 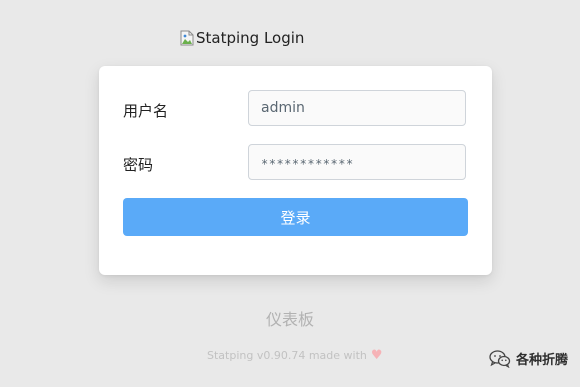 What do you see at coordinates (357, 162) in the screenshot?
I see `password-field: ************` at bounding box center [357, 162].